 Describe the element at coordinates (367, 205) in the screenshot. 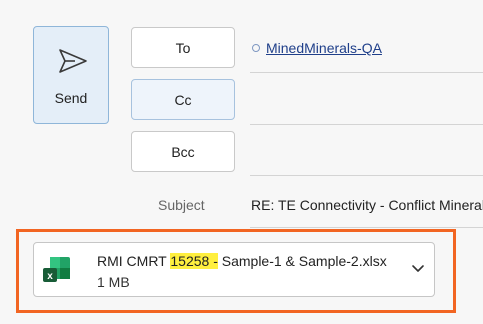

I see `subject-input: RE: TE Connectivity - Conflict Mineral` at that location.